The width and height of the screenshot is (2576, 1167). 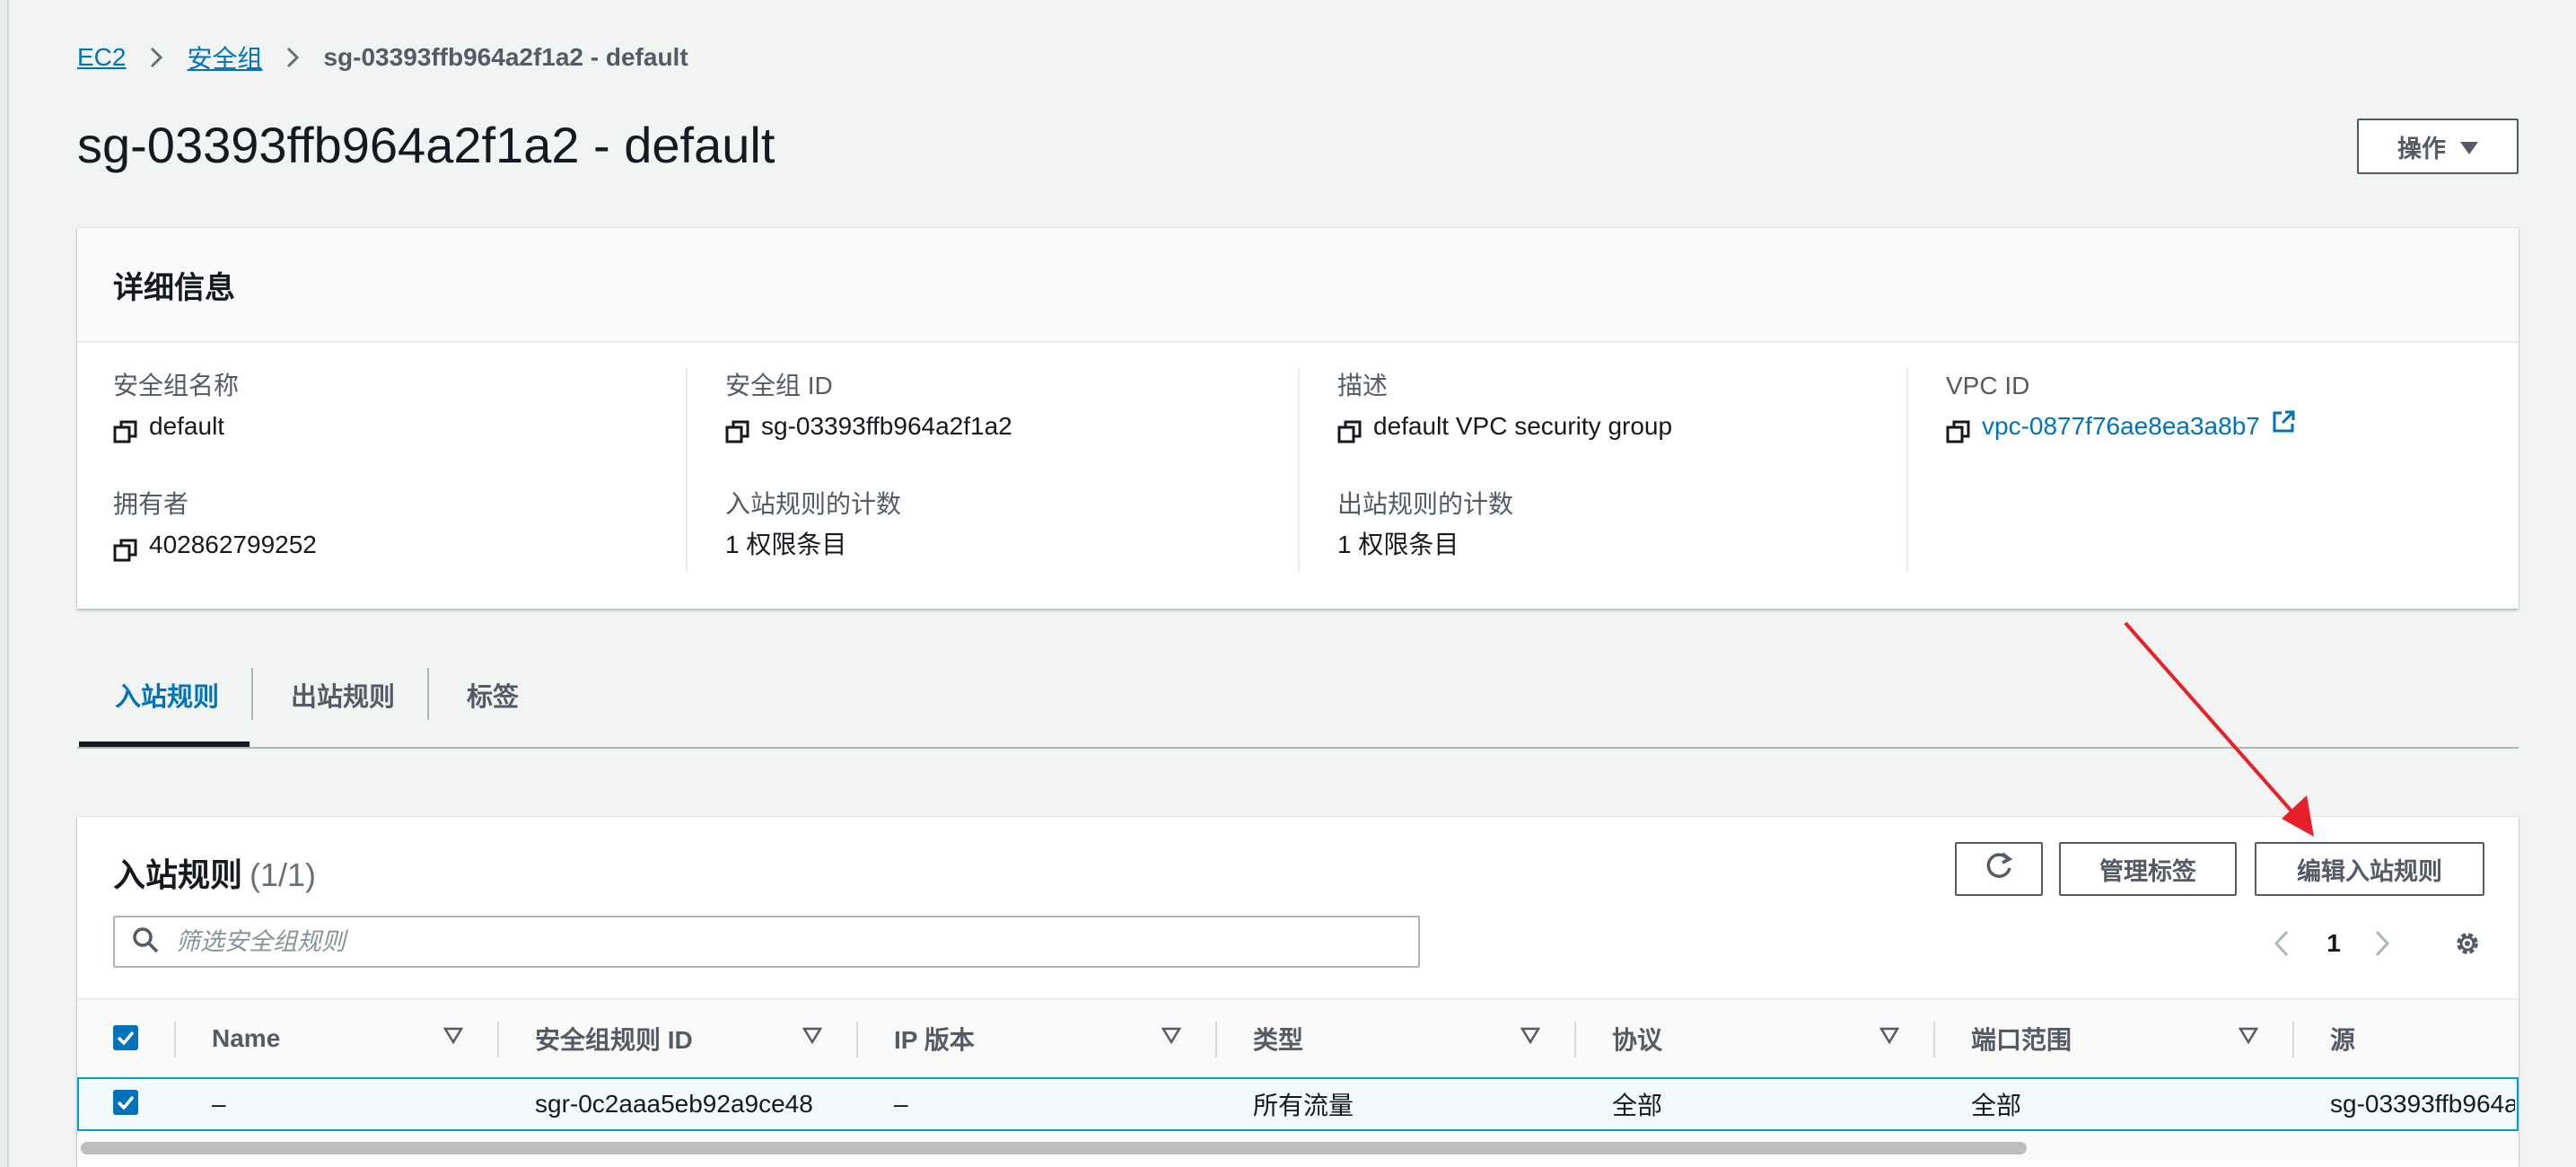 What do you see at coordinates (934, 1038) in the screenshot?
I see `column-header-ip-version: IP 版本` at bounding box center [934, 1038].